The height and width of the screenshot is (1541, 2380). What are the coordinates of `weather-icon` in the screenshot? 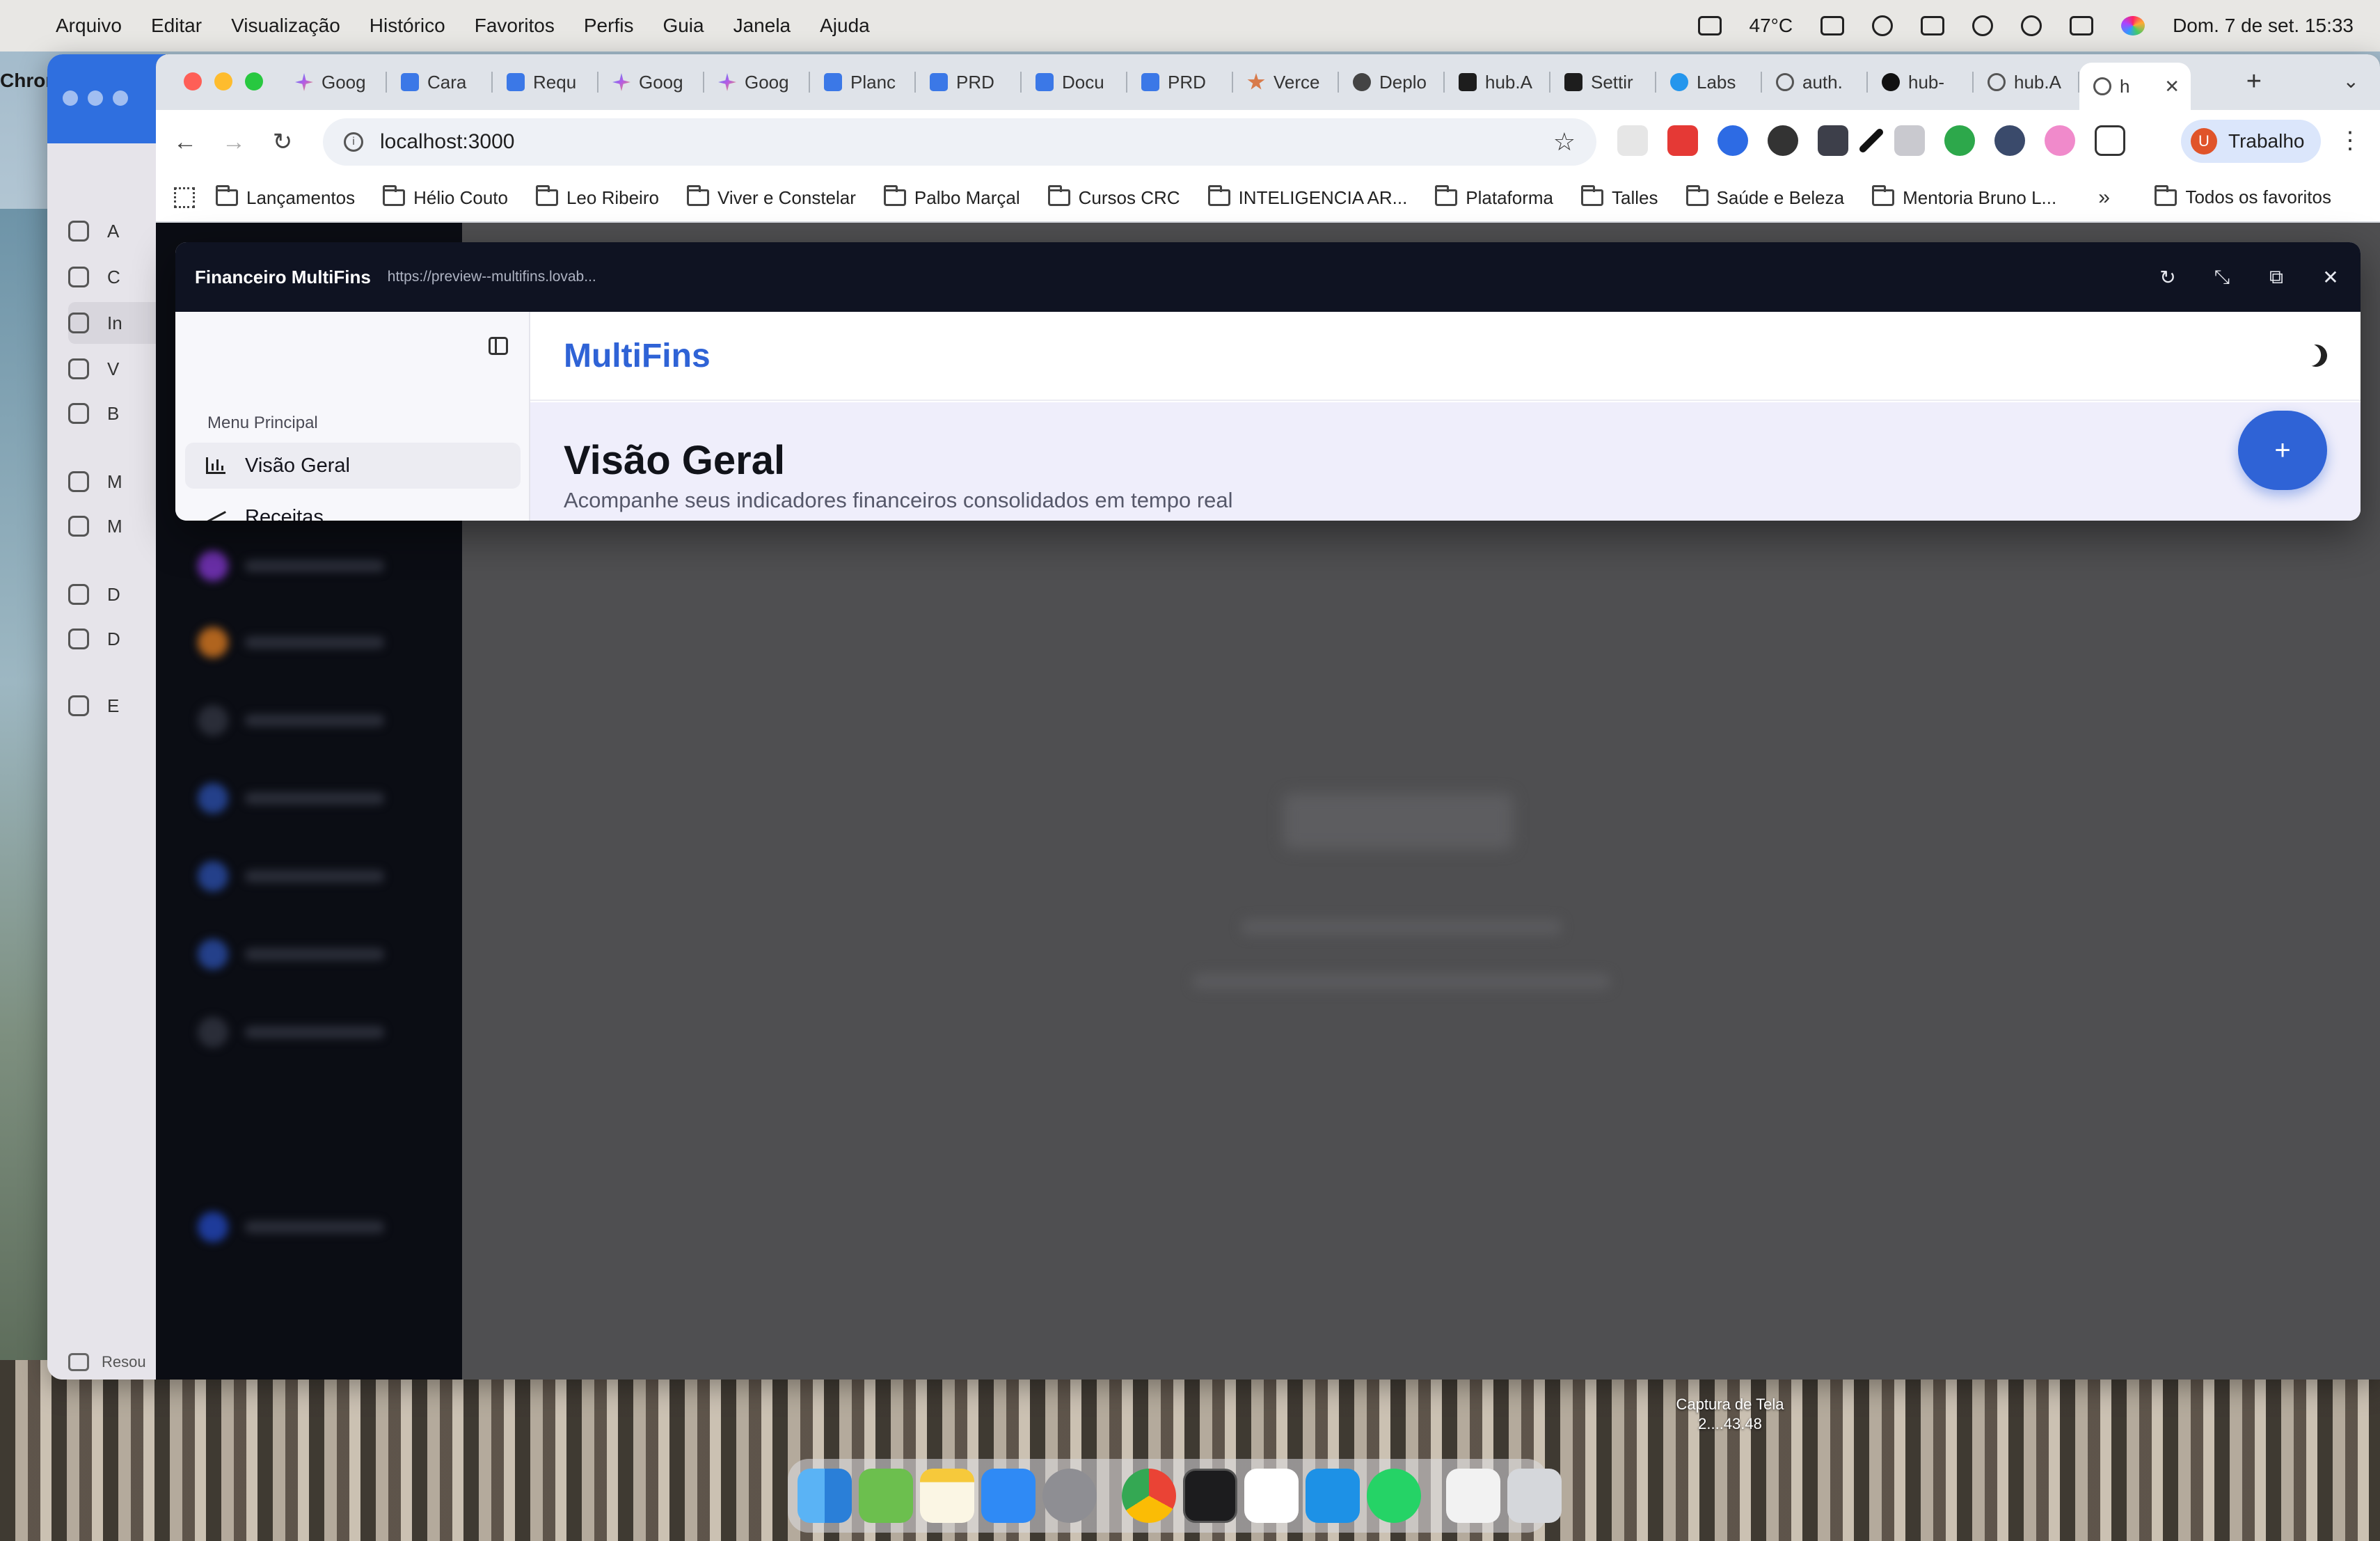 It's located at (1709, 25).